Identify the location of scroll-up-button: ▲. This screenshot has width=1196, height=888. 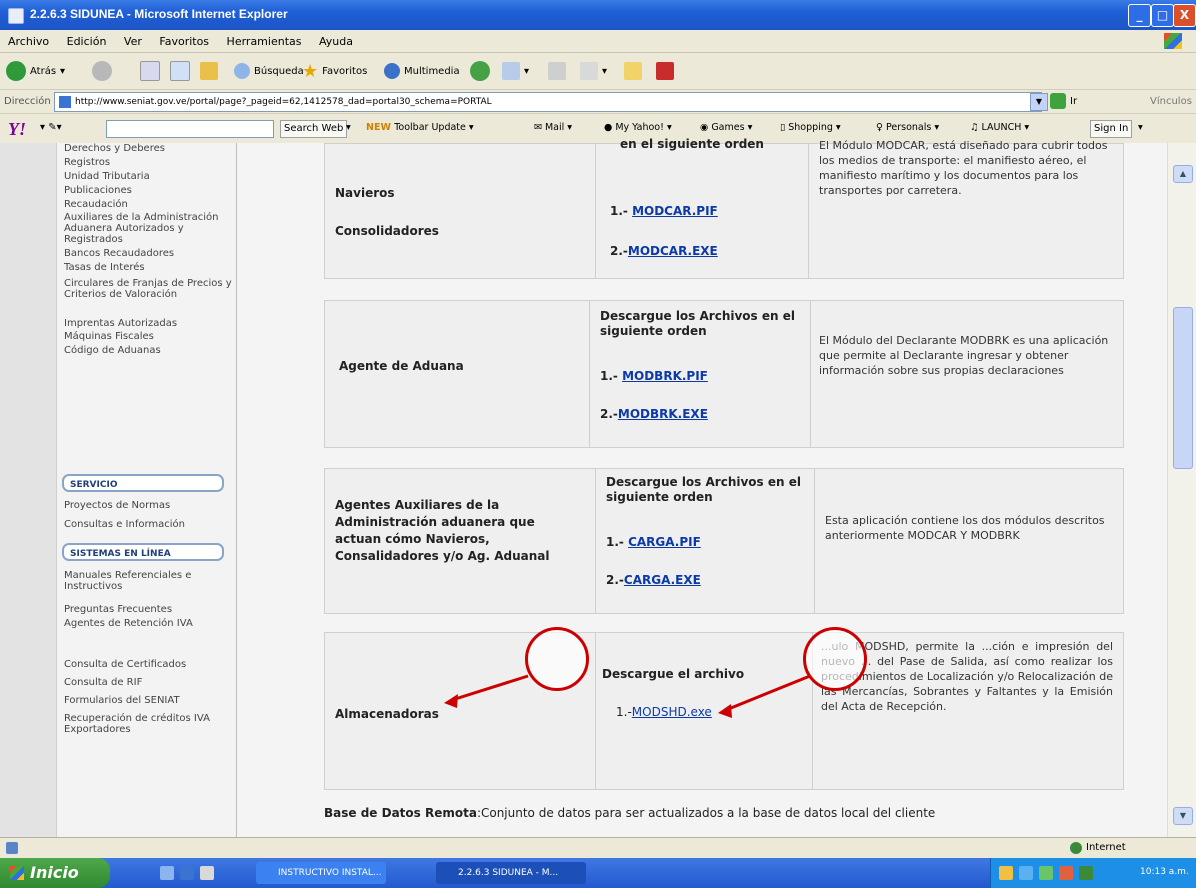
(1183, 174).